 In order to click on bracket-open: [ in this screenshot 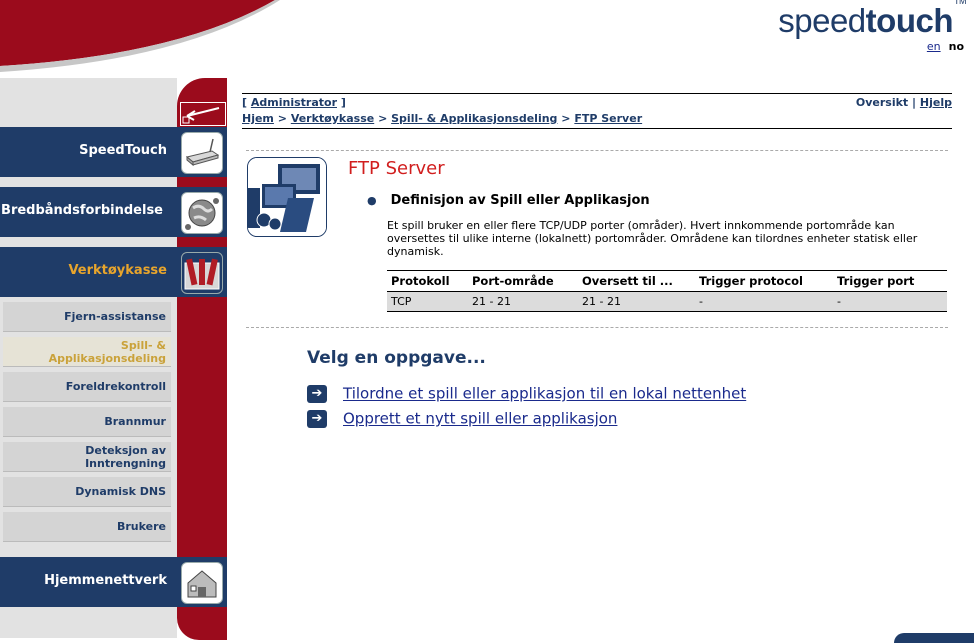, I will do `click(245, 102)`.